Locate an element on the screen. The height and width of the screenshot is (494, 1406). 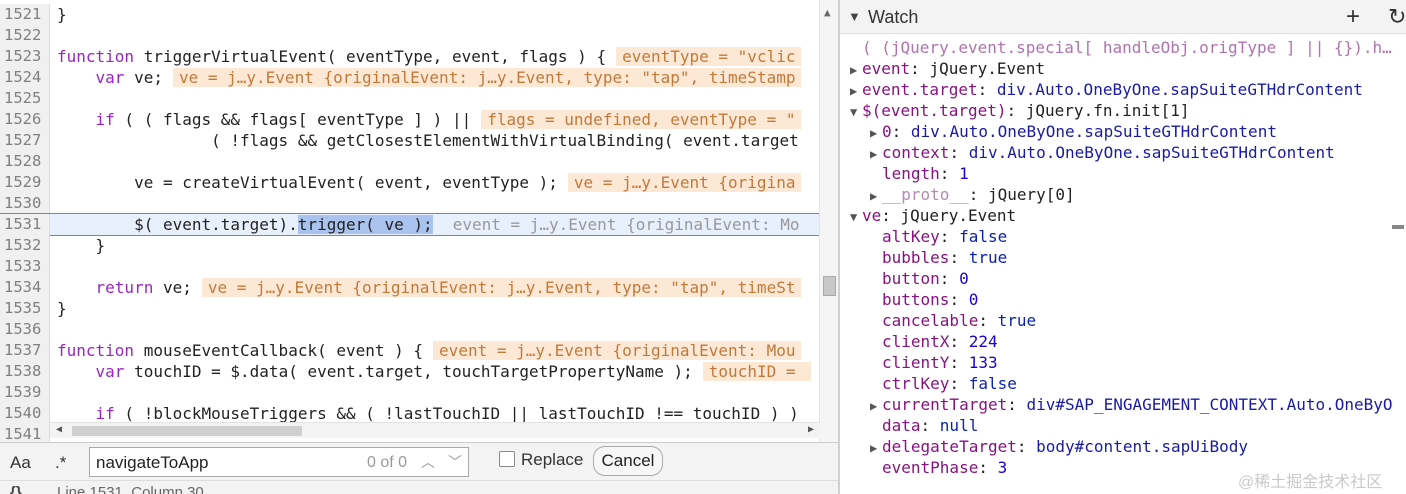
next-match-button: ﹀ is located at coordinates (455, 462).